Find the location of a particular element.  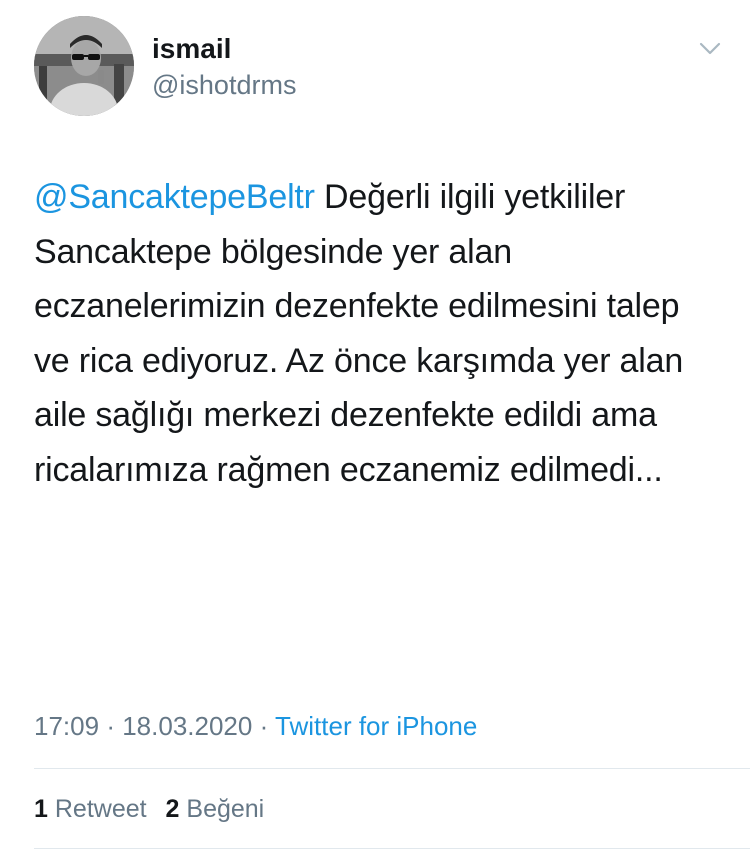

likes-stat: 2 Beğeni is located at coordinates (215, 809).